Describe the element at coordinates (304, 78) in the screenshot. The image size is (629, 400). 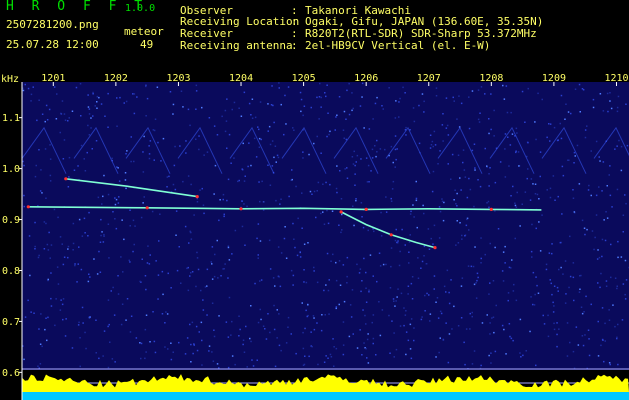
I see `x-tick-label: 1205` at that location.